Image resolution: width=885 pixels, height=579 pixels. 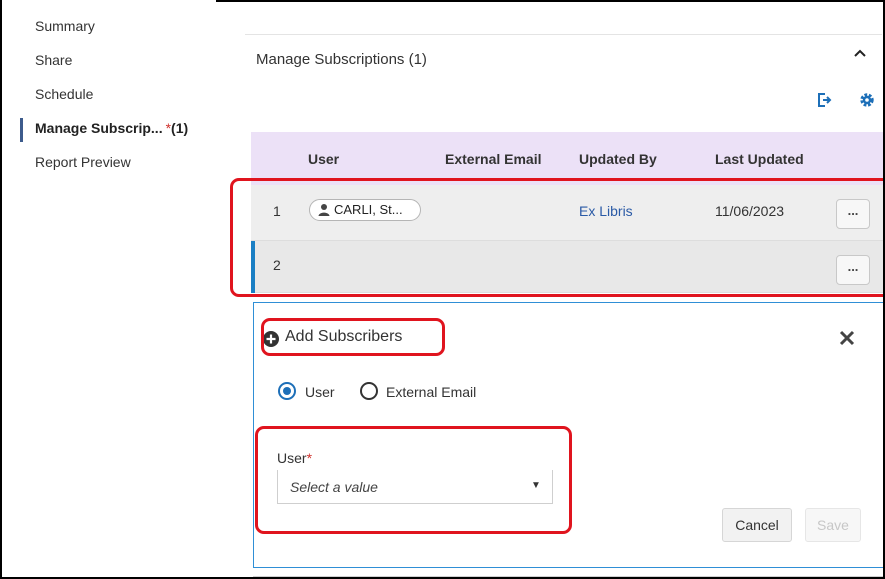 I want to click on column-header-updated-by: Updated By, so click(x=618, y=159).